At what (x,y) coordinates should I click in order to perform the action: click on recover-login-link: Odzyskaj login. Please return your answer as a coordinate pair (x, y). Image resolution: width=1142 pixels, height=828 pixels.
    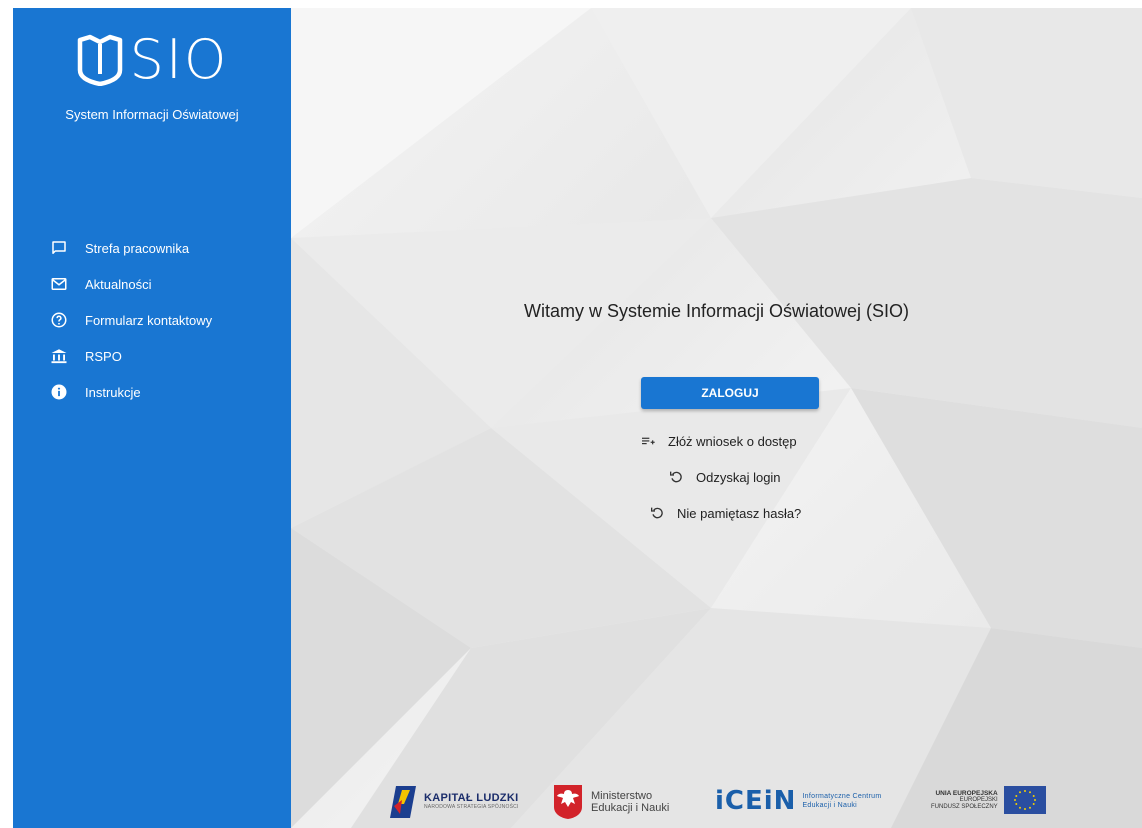
    Looking at the image, I should click on (724, 477).